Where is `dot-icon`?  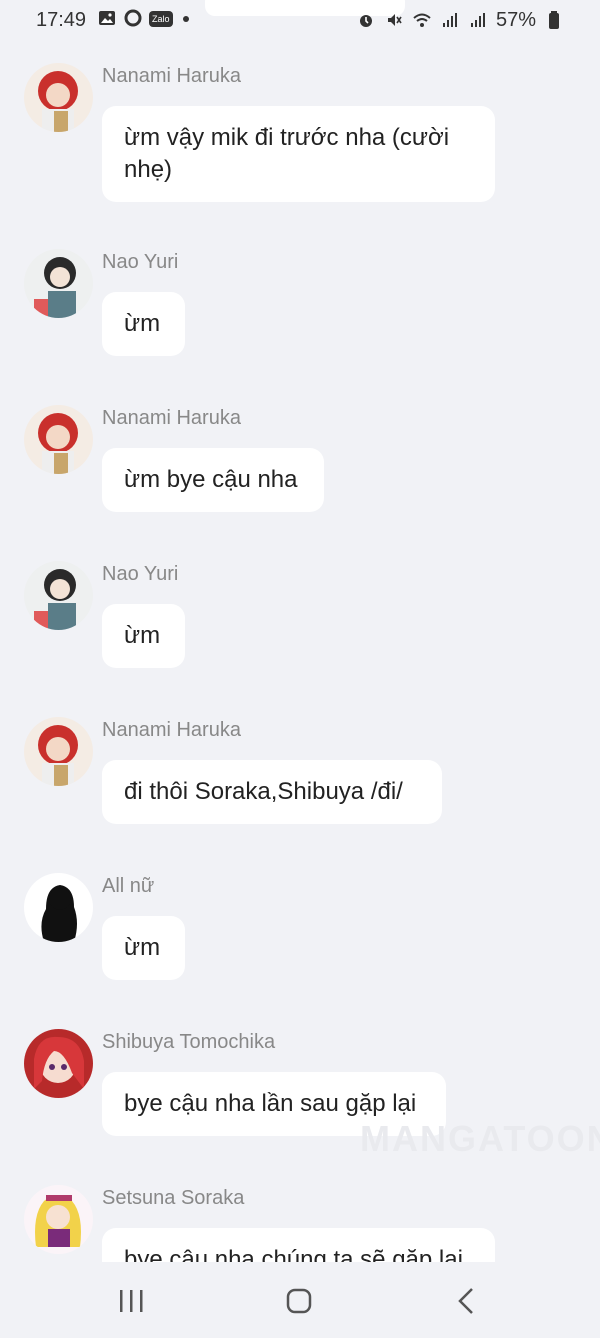 dot-icon is located at coordinates (185, 19).